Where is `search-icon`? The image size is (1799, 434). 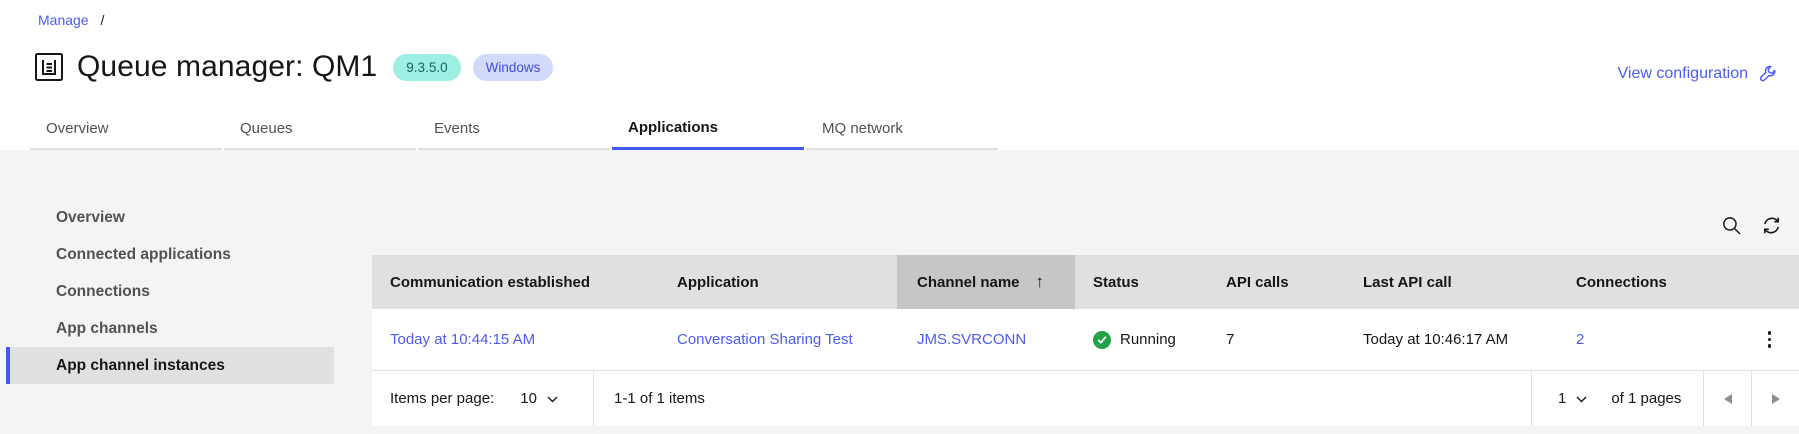 search-icon is located at coordinates (1731, 225).